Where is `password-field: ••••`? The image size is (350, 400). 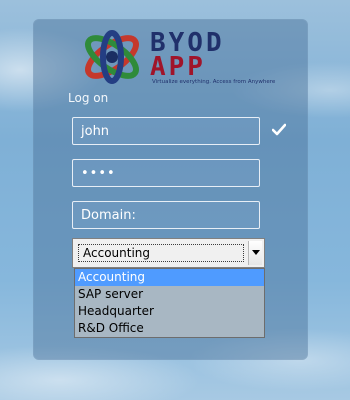
password-field: •••• is located at coordinates (166, 173).